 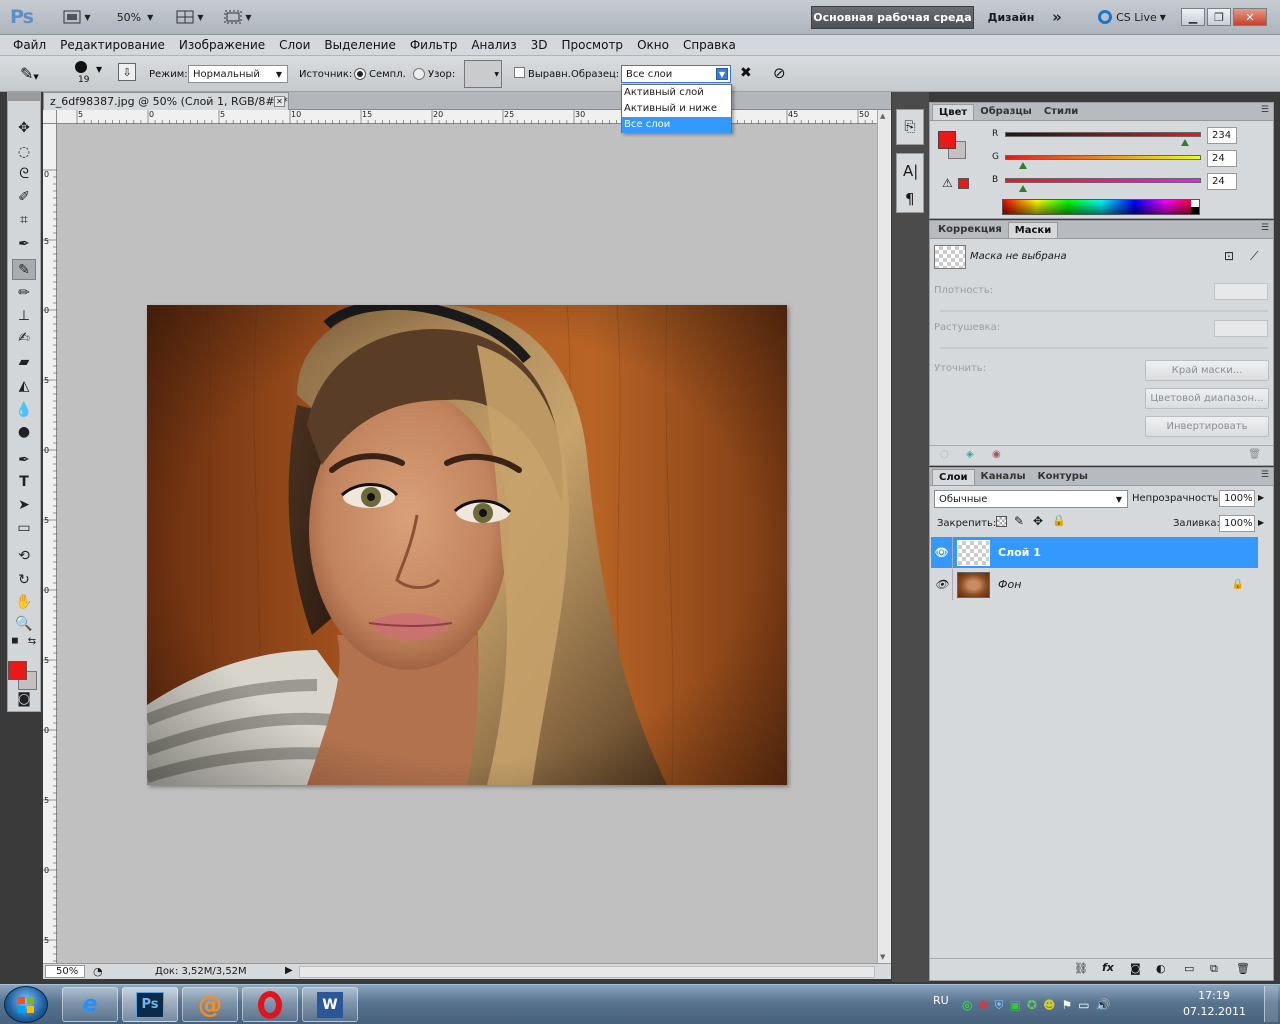 What do you see at coordinates (1094, 552) in the screenshot?
I see `layer-row-layer1: 👁 Слой 1` at bounding box center [1094, 552].